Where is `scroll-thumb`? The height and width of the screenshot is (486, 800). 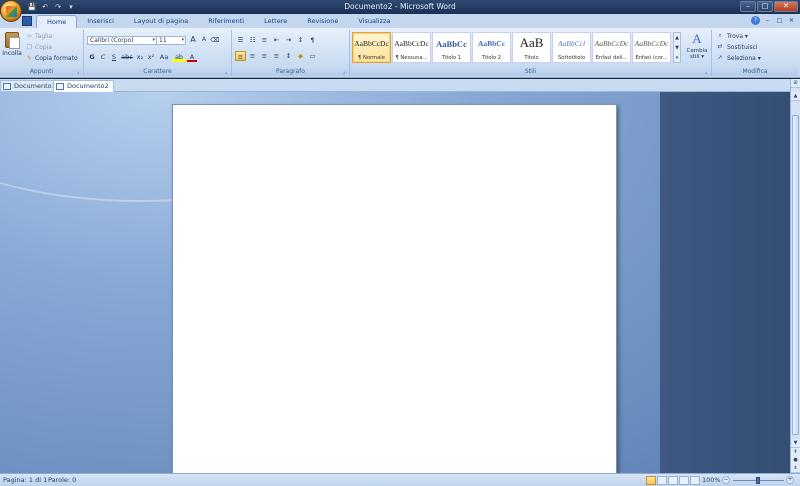
scroll-thumb is located at coordinates (795, 275).